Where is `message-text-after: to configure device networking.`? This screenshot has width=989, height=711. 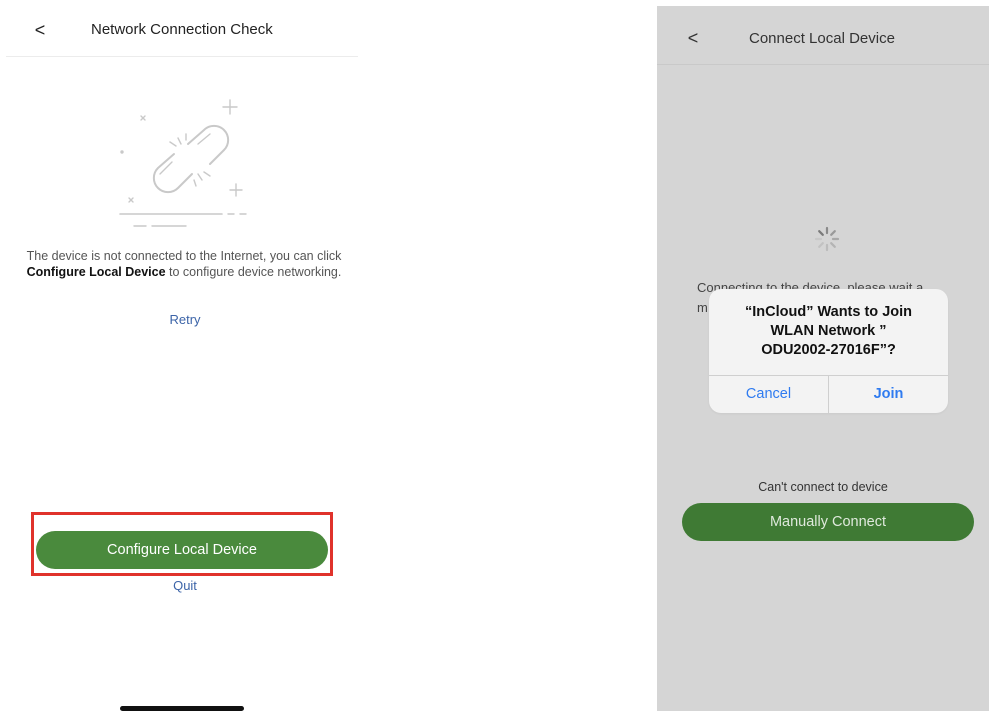 message-text-after: to configure device networking. is located at coordinates (253, 272).